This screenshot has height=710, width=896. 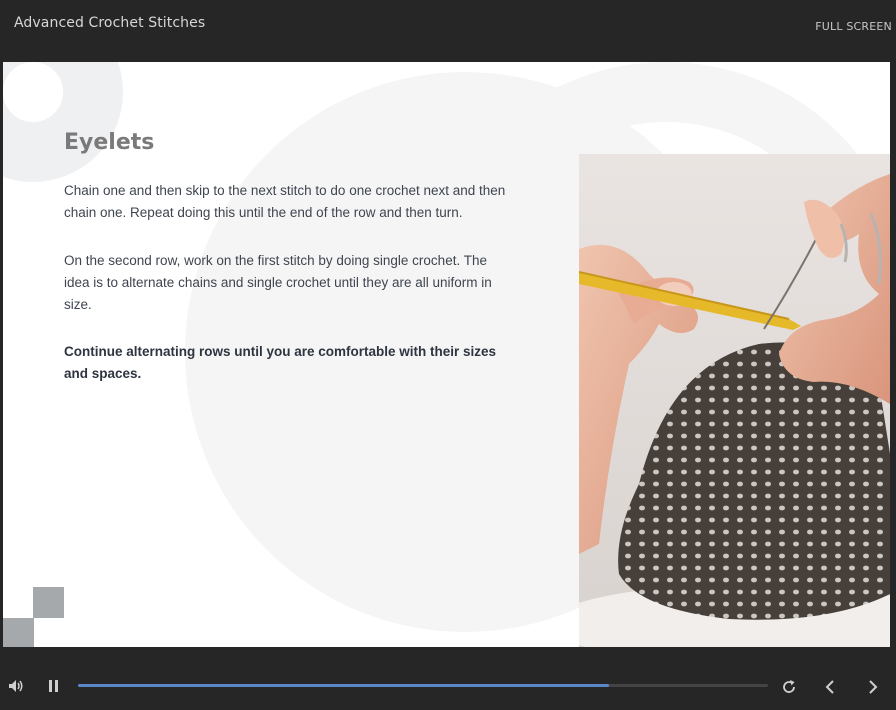 I want to click on volume-icon, so click(x=16, y=686).